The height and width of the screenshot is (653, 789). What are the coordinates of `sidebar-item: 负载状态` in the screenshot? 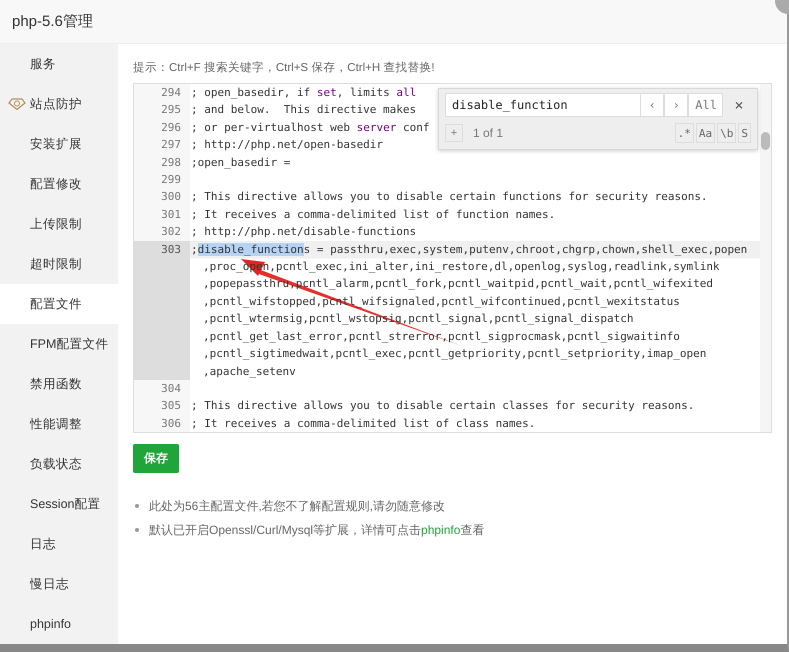 It's located at (59, 464).